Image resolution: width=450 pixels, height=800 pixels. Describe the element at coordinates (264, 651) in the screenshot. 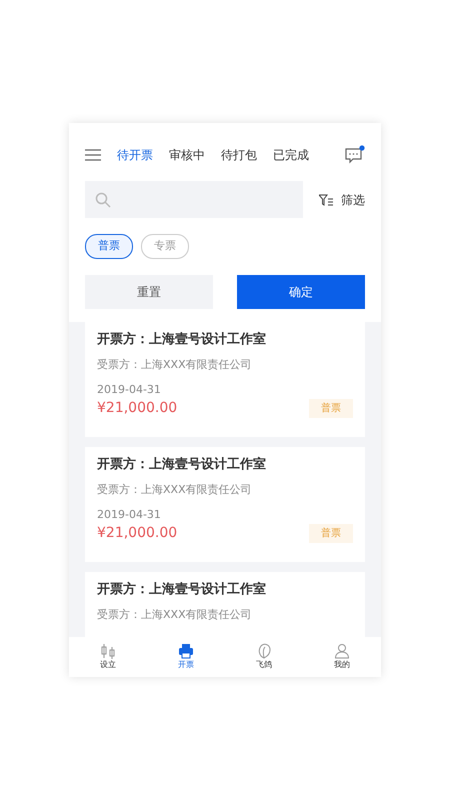

I see `leaf-icon` at that location.